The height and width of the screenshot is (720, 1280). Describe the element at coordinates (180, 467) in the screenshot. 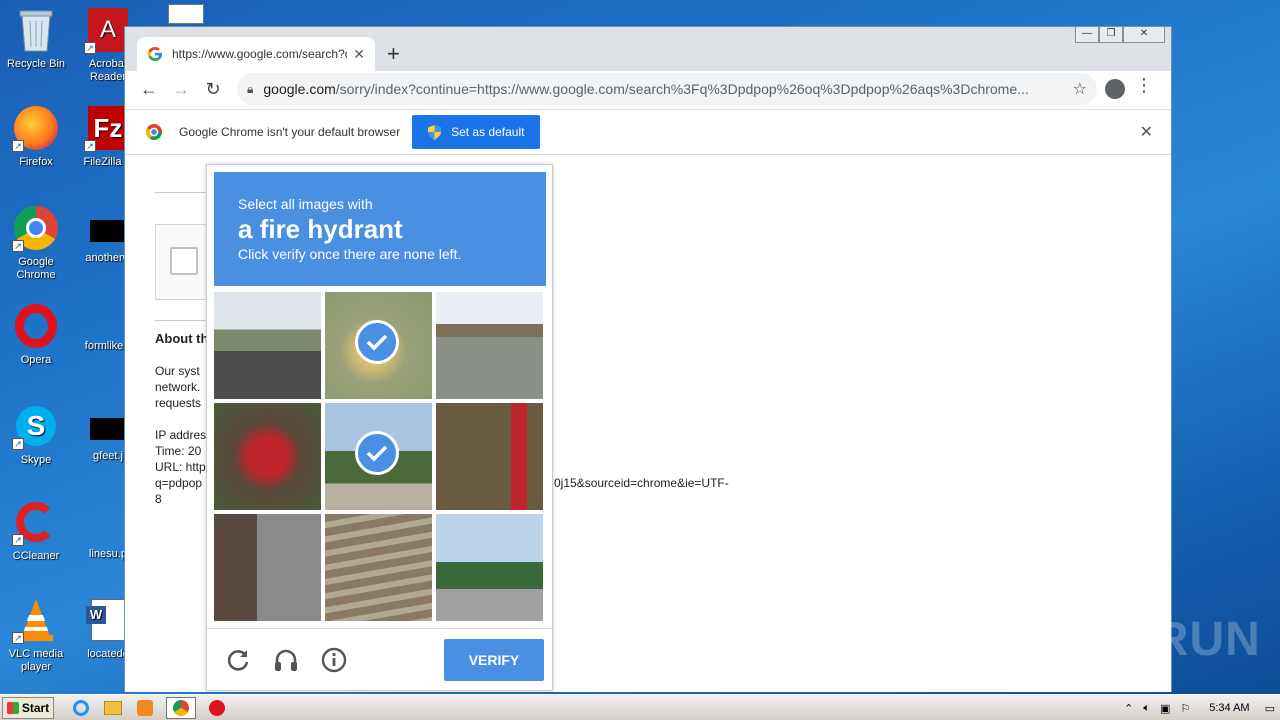

I see `page-line: URL: http` at that location.